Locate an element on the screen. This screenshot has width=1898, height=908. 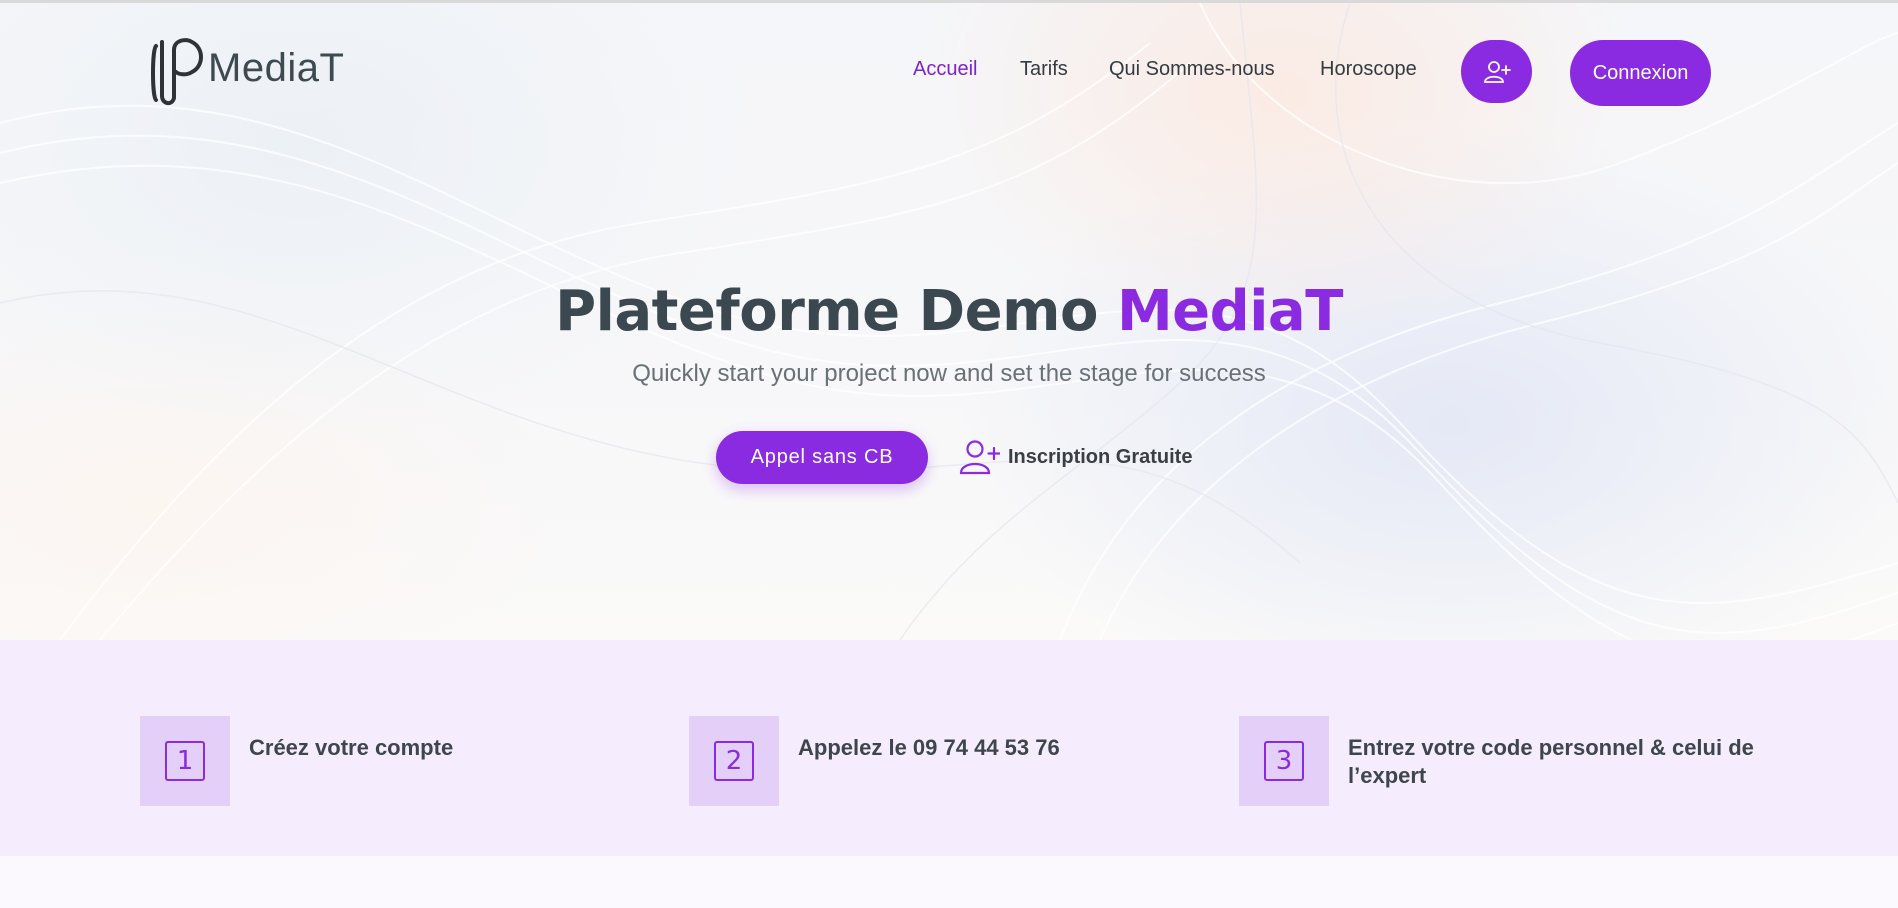
nav-link-accueil: Accueil is located at coordinates (945, 69).